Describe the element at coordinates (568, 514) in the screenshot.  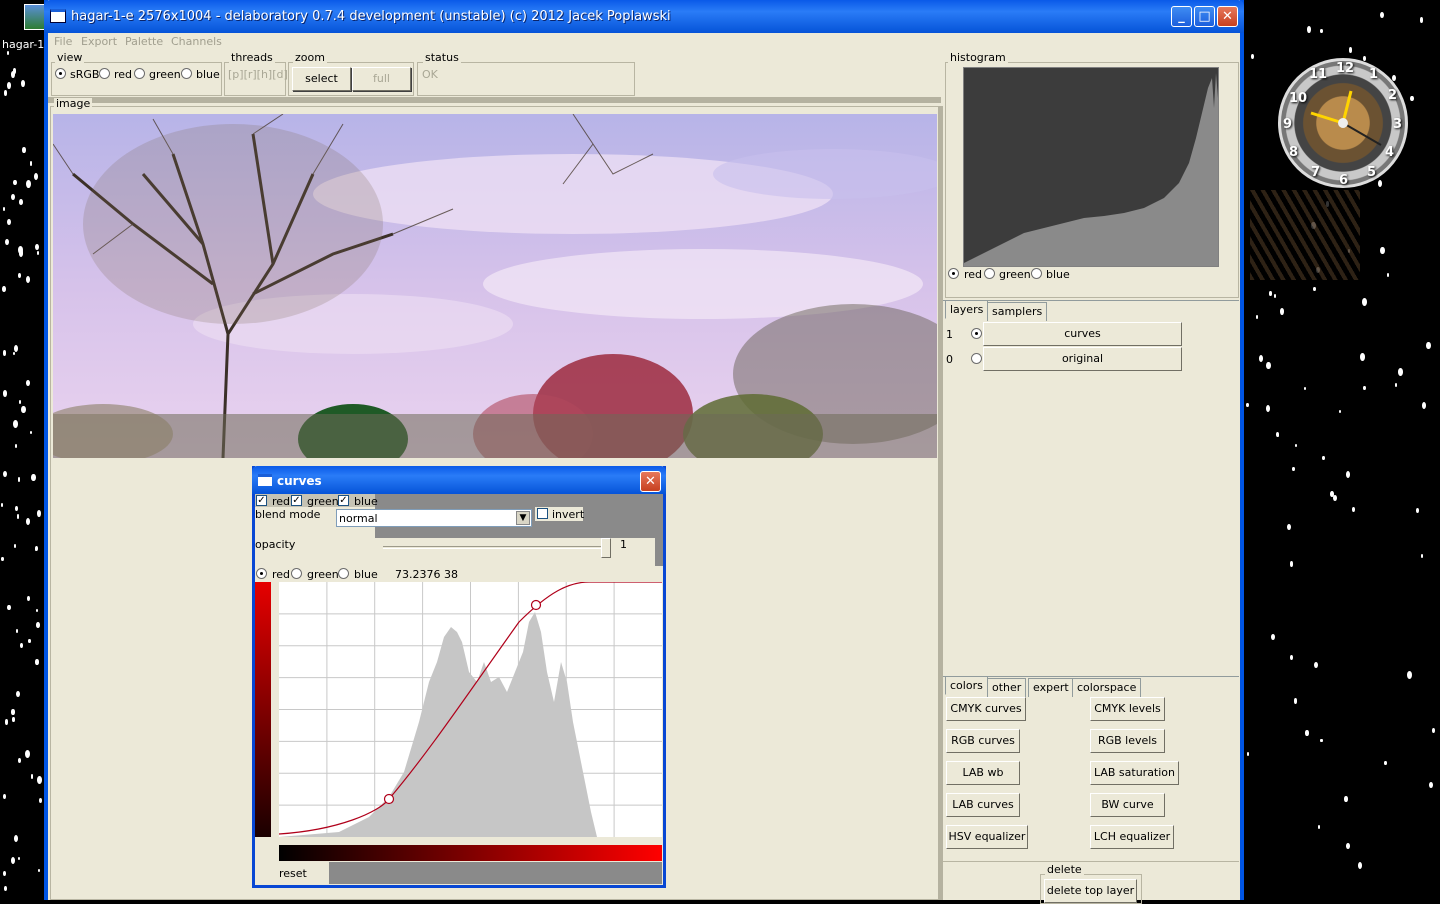
I see `invert-label: invert` at that location.